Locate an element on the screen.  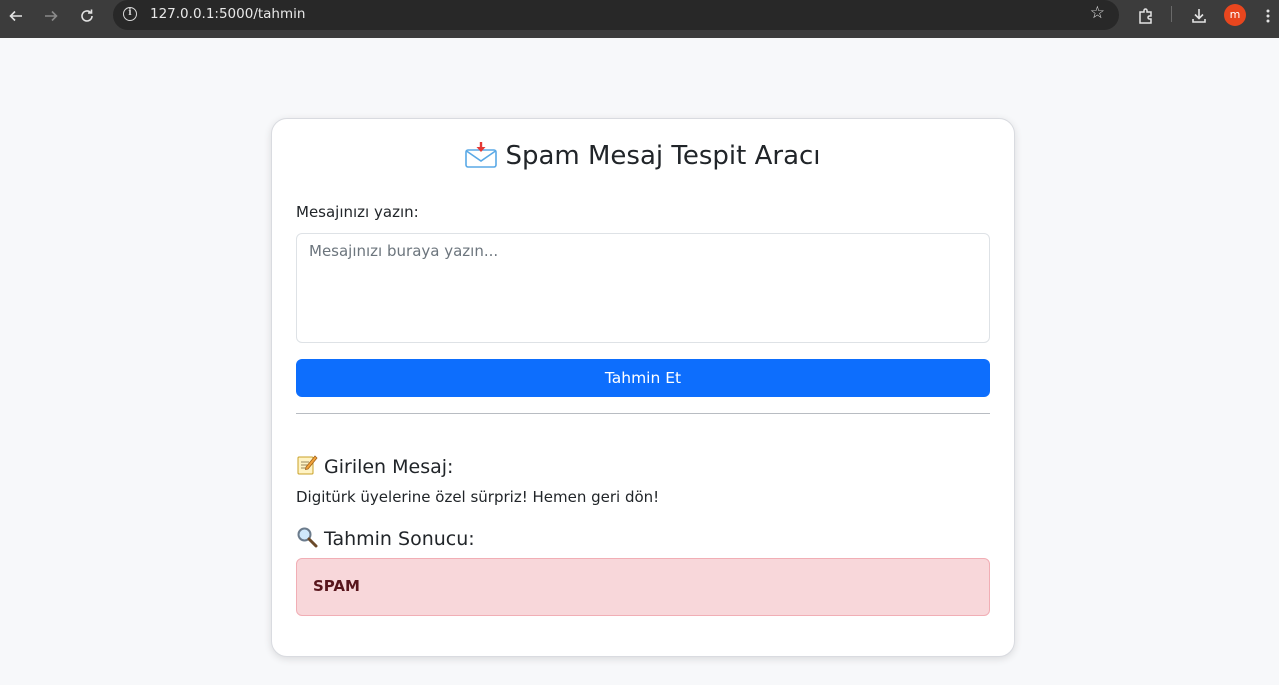
result-heading: Tahmin Sonucu: is located at coordinates (385, 538).